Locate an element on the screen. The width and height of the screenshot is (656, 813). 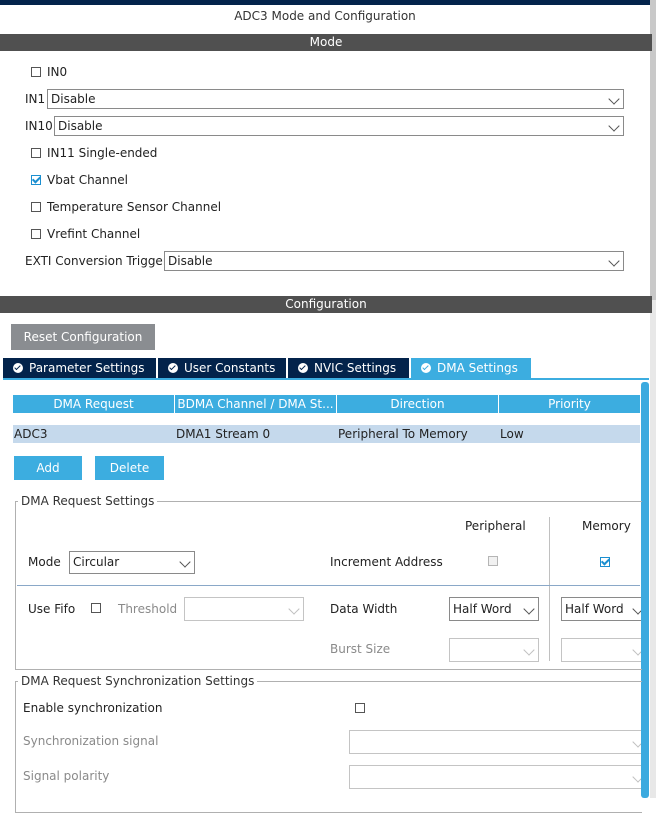
exti-trigger-value: Disable is located at coordinates (190, 261).